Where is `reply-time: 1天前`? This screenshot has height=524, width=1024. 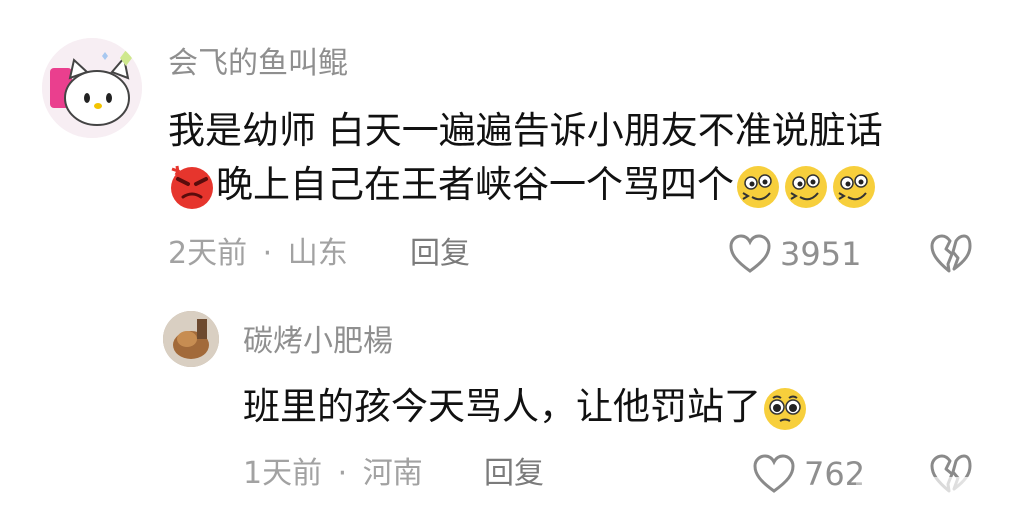 reply-time: 1天前 is located at coordinates (283, 473).